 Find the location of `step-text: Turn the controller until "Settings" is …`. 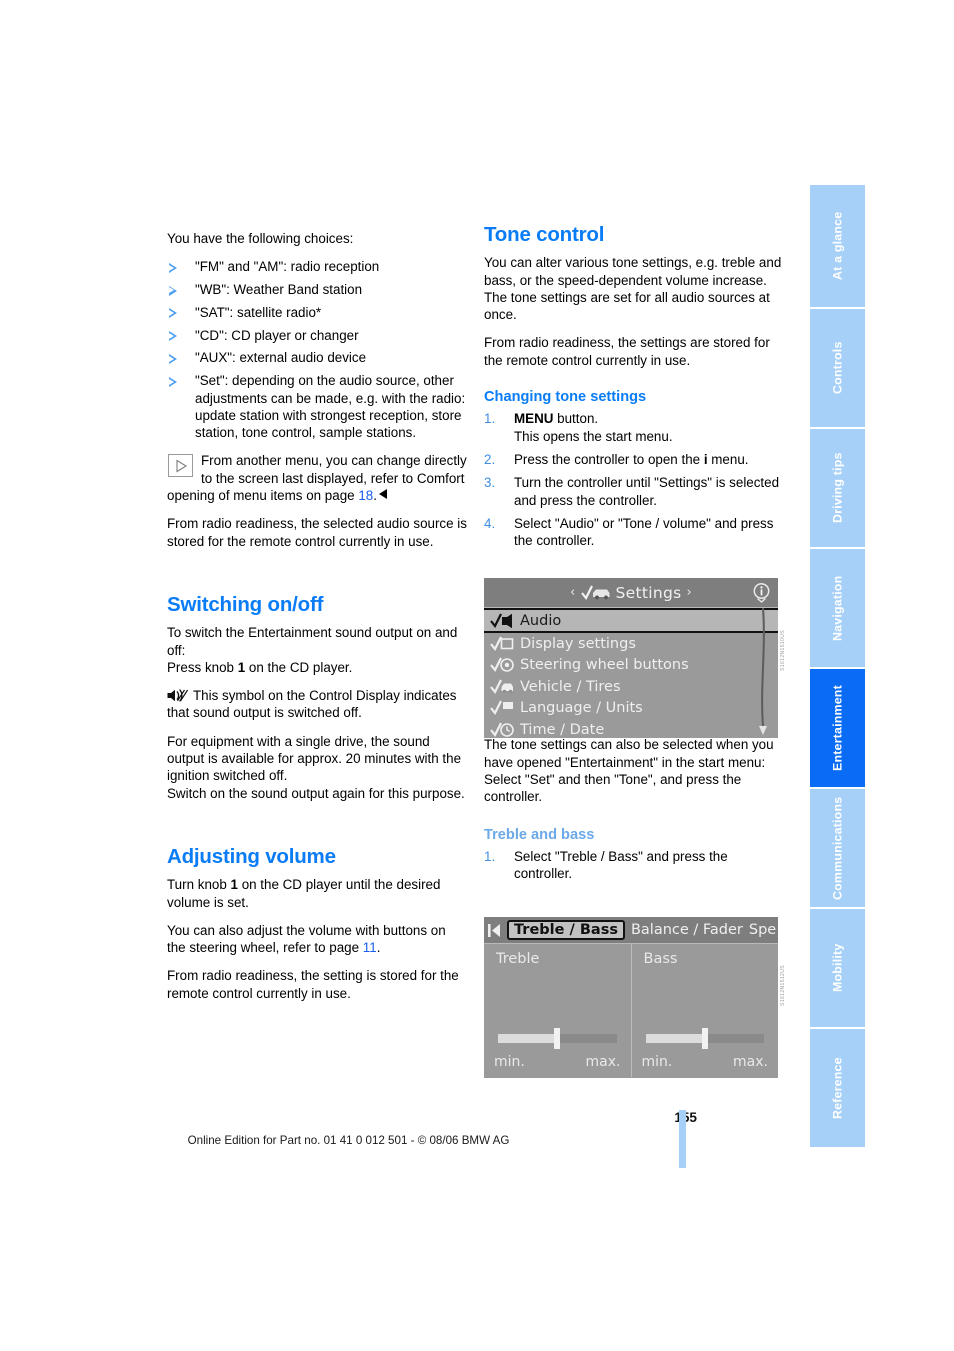

step-text: Turn the controller until "Settings" is … is located at coordinates (647, 491).